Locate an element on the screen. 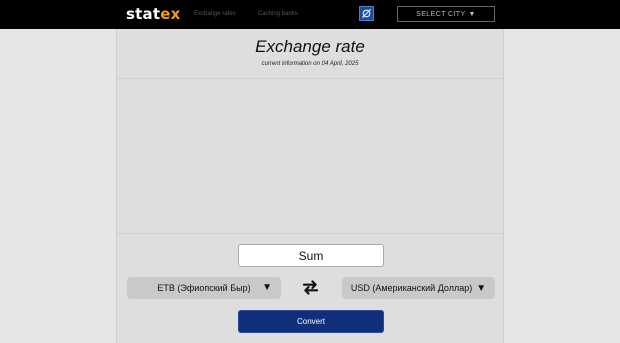  header-swap-button is located at coordinates (366, 13).